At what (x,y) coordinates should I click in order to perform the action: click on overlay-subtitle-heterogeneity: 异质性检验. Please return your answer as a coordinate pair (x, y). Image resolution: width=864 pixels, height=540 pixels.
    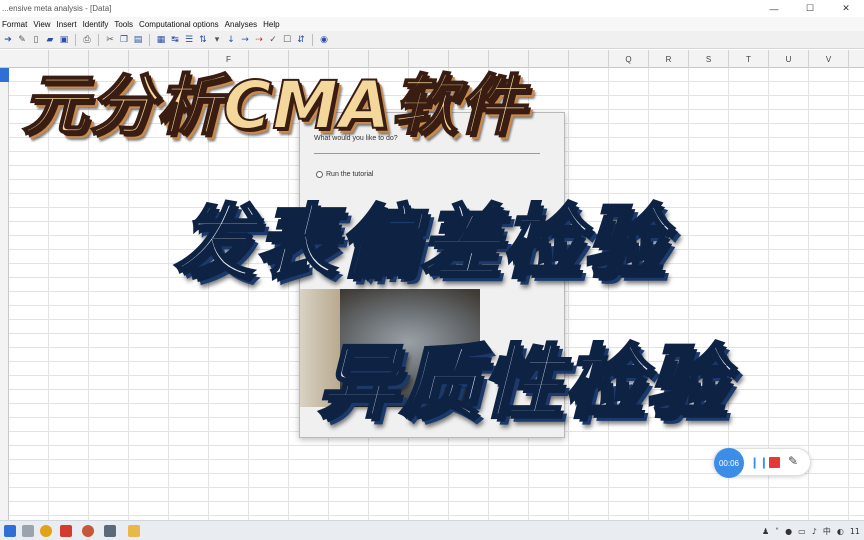
    Looking at the image, I should click on (522, 383).